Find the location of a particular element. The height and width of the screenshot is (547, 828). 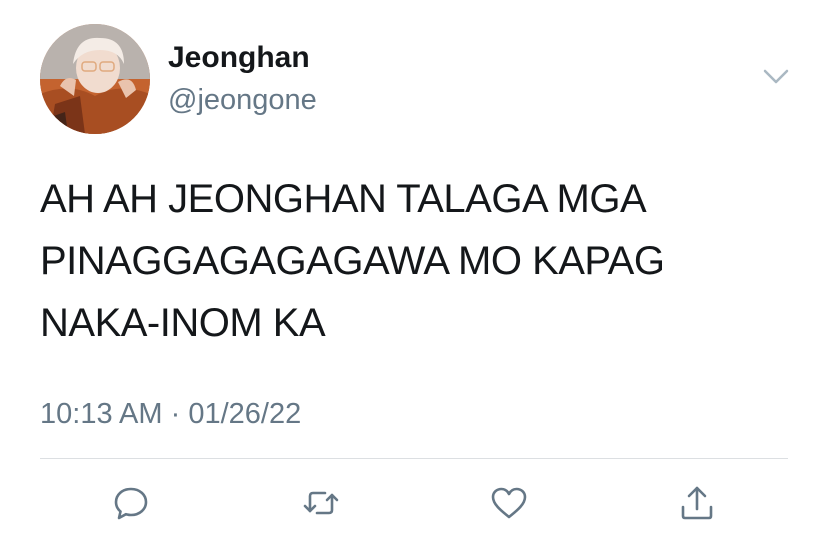

avatar-image is located at coordinates (95, 79).